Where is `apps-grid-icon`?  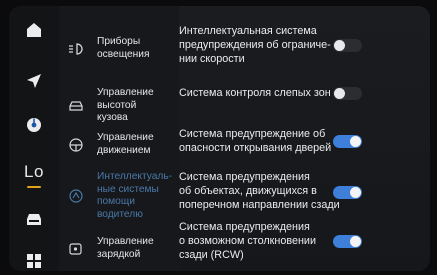 apps-grid-icon is located at coordinates (34, 259).